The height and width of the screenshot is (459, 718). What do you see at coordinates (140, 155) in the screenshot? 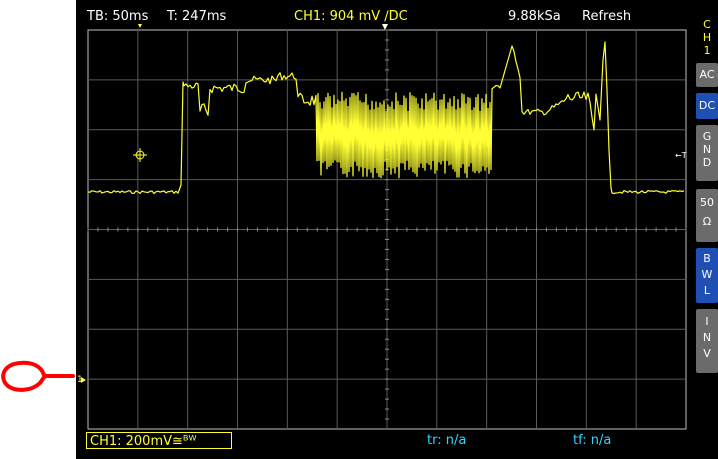
I see `trigger-crosshair-marker` at bounding box center [140, 155].